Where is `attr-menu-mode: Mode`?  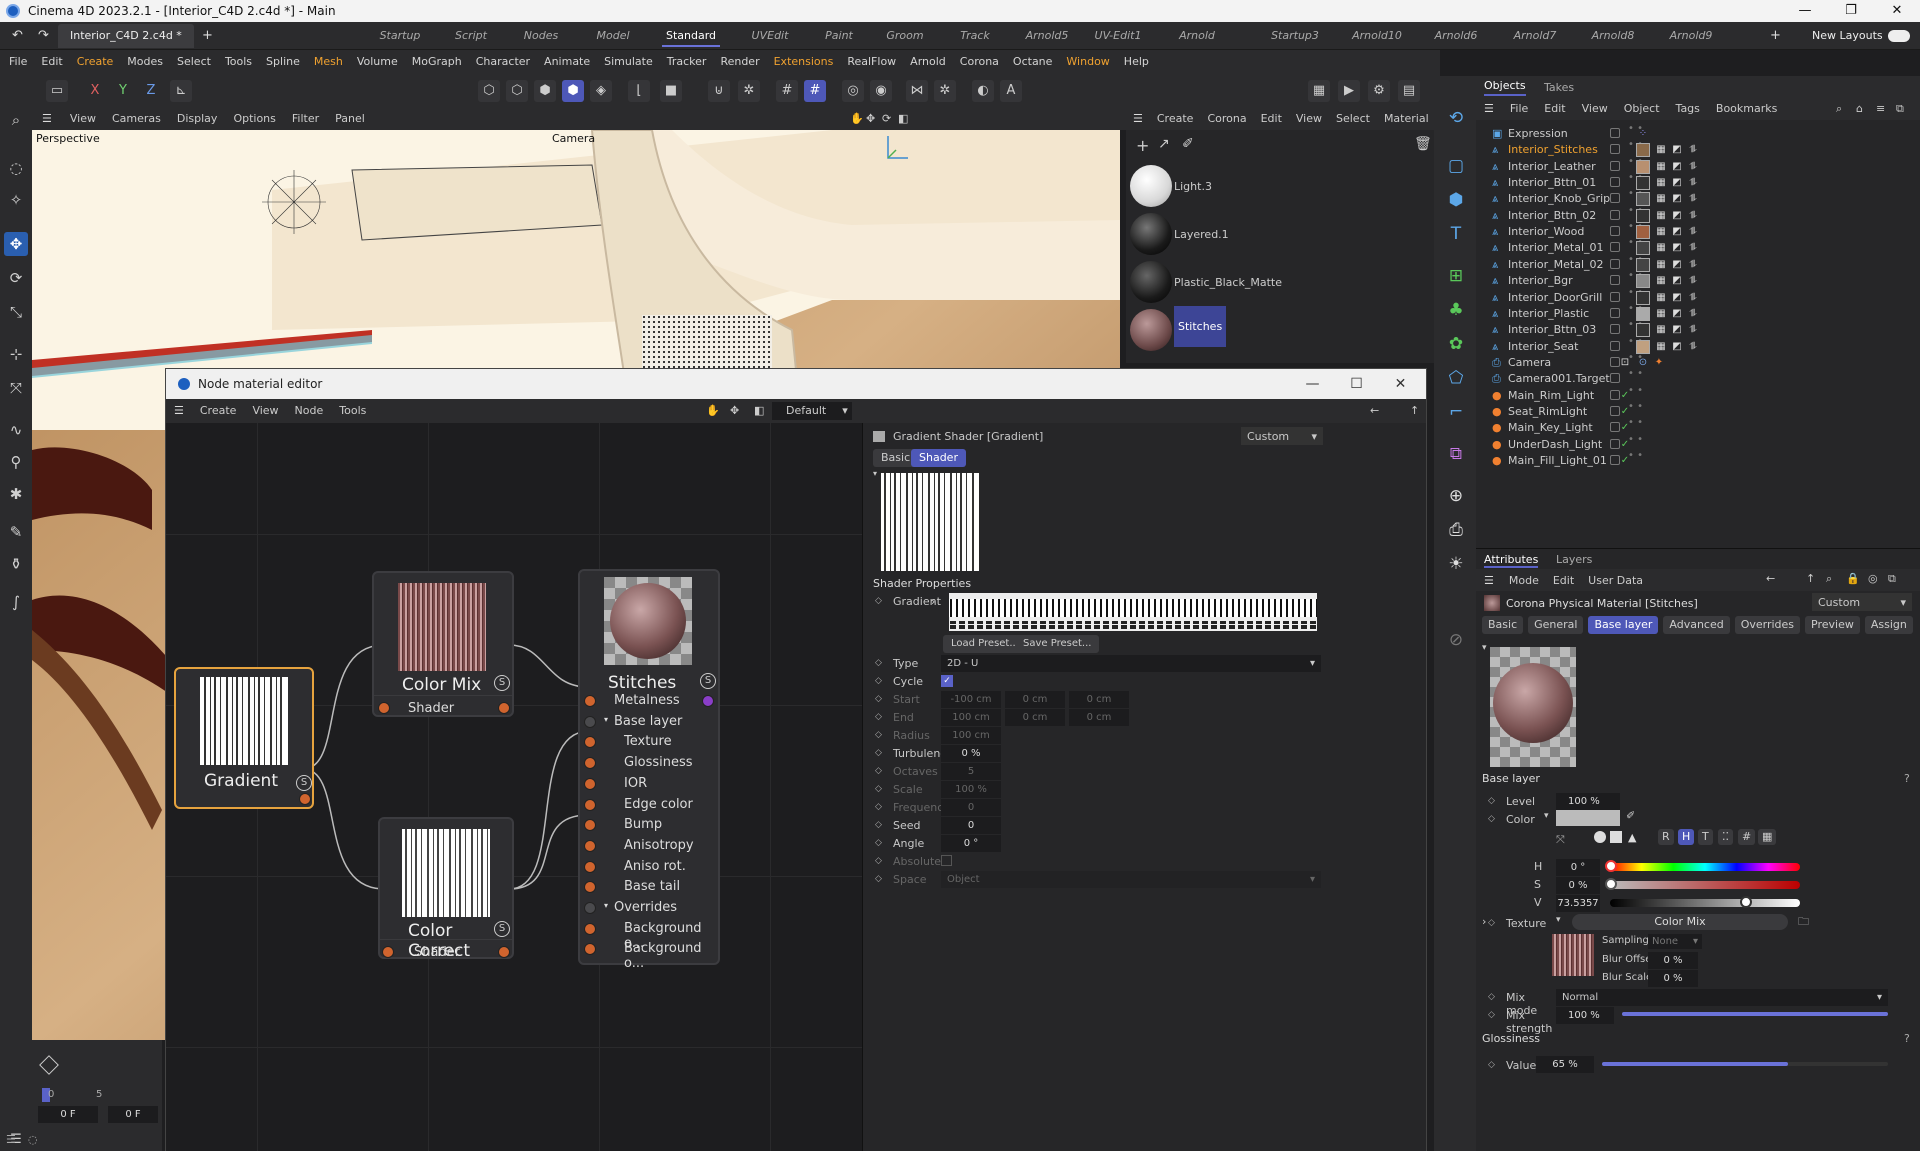 attr-menu-mode: Mode is located at coordinates (1524, 580).